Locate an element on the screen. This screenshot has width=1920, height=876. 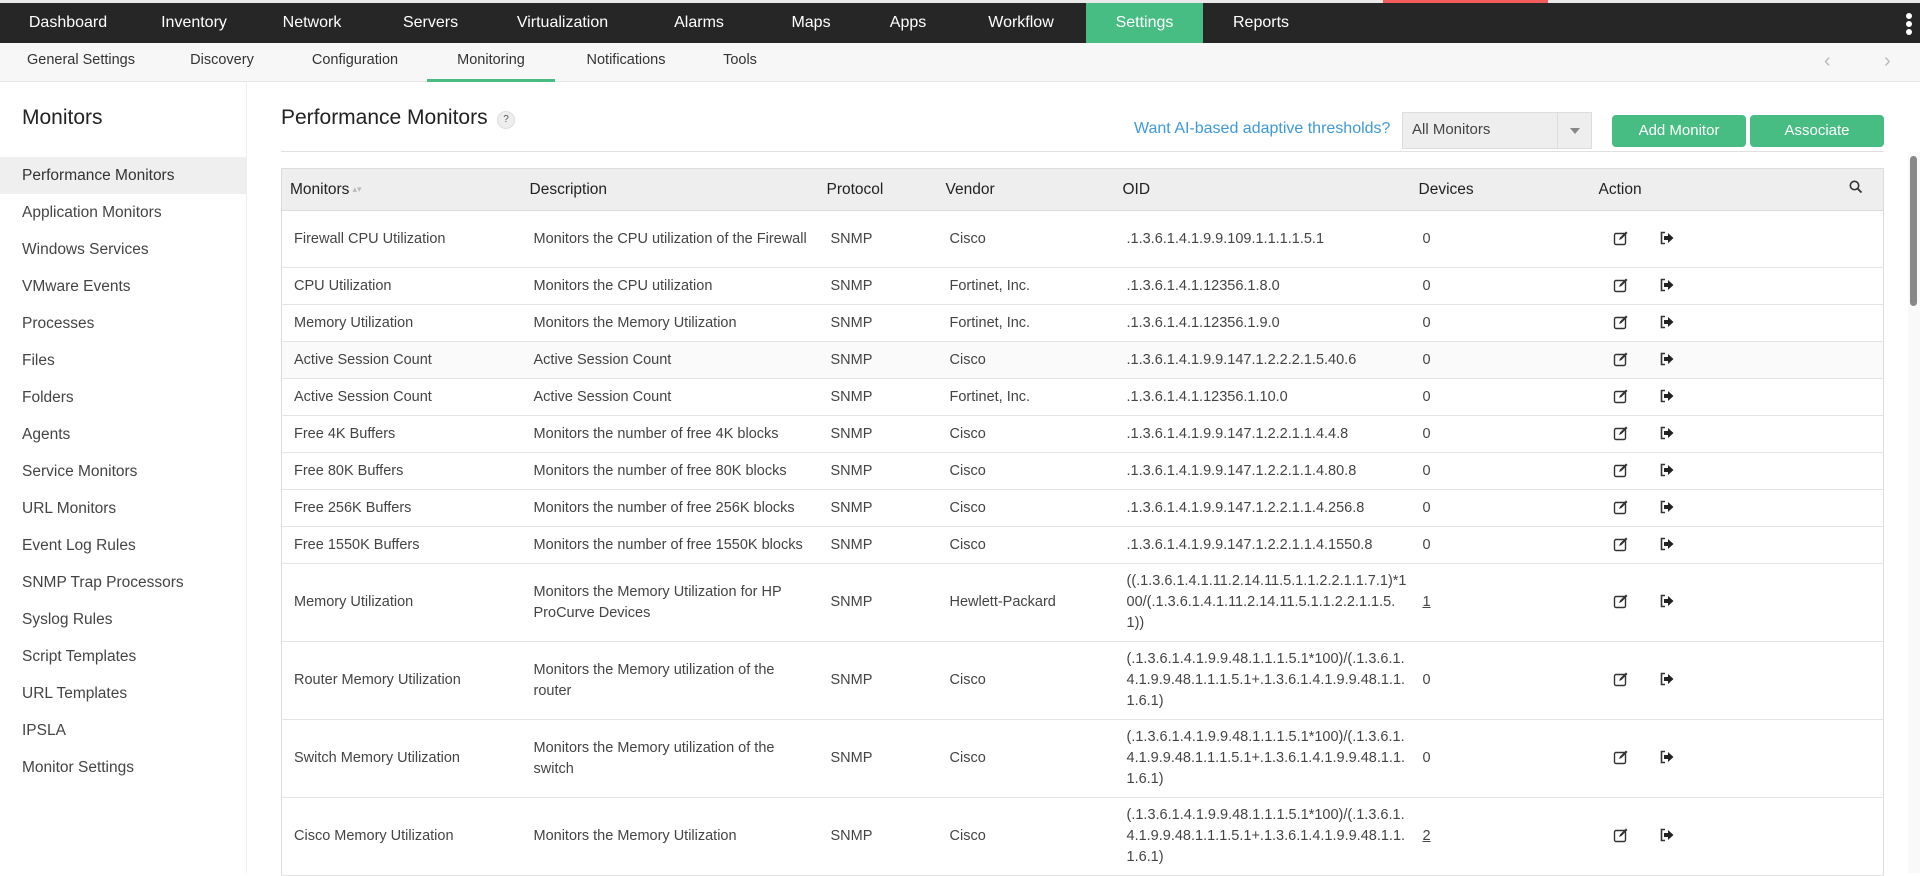
topnav-item-network: Network is located at coordinates (312, 23).